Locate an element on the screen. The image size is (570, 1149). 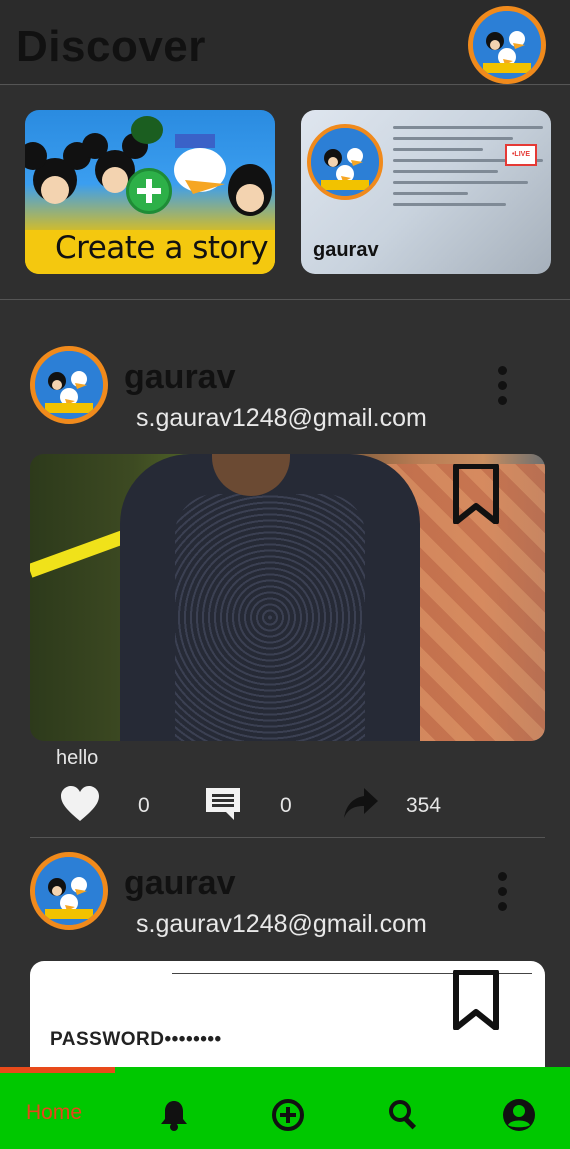
share-count: 354 is located at coordinates (424, 805).